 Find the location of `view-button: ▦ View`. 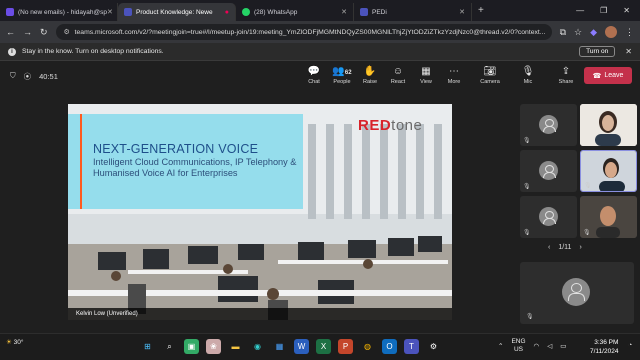

view-button: ▦ View is located at coordinates (426, 75).